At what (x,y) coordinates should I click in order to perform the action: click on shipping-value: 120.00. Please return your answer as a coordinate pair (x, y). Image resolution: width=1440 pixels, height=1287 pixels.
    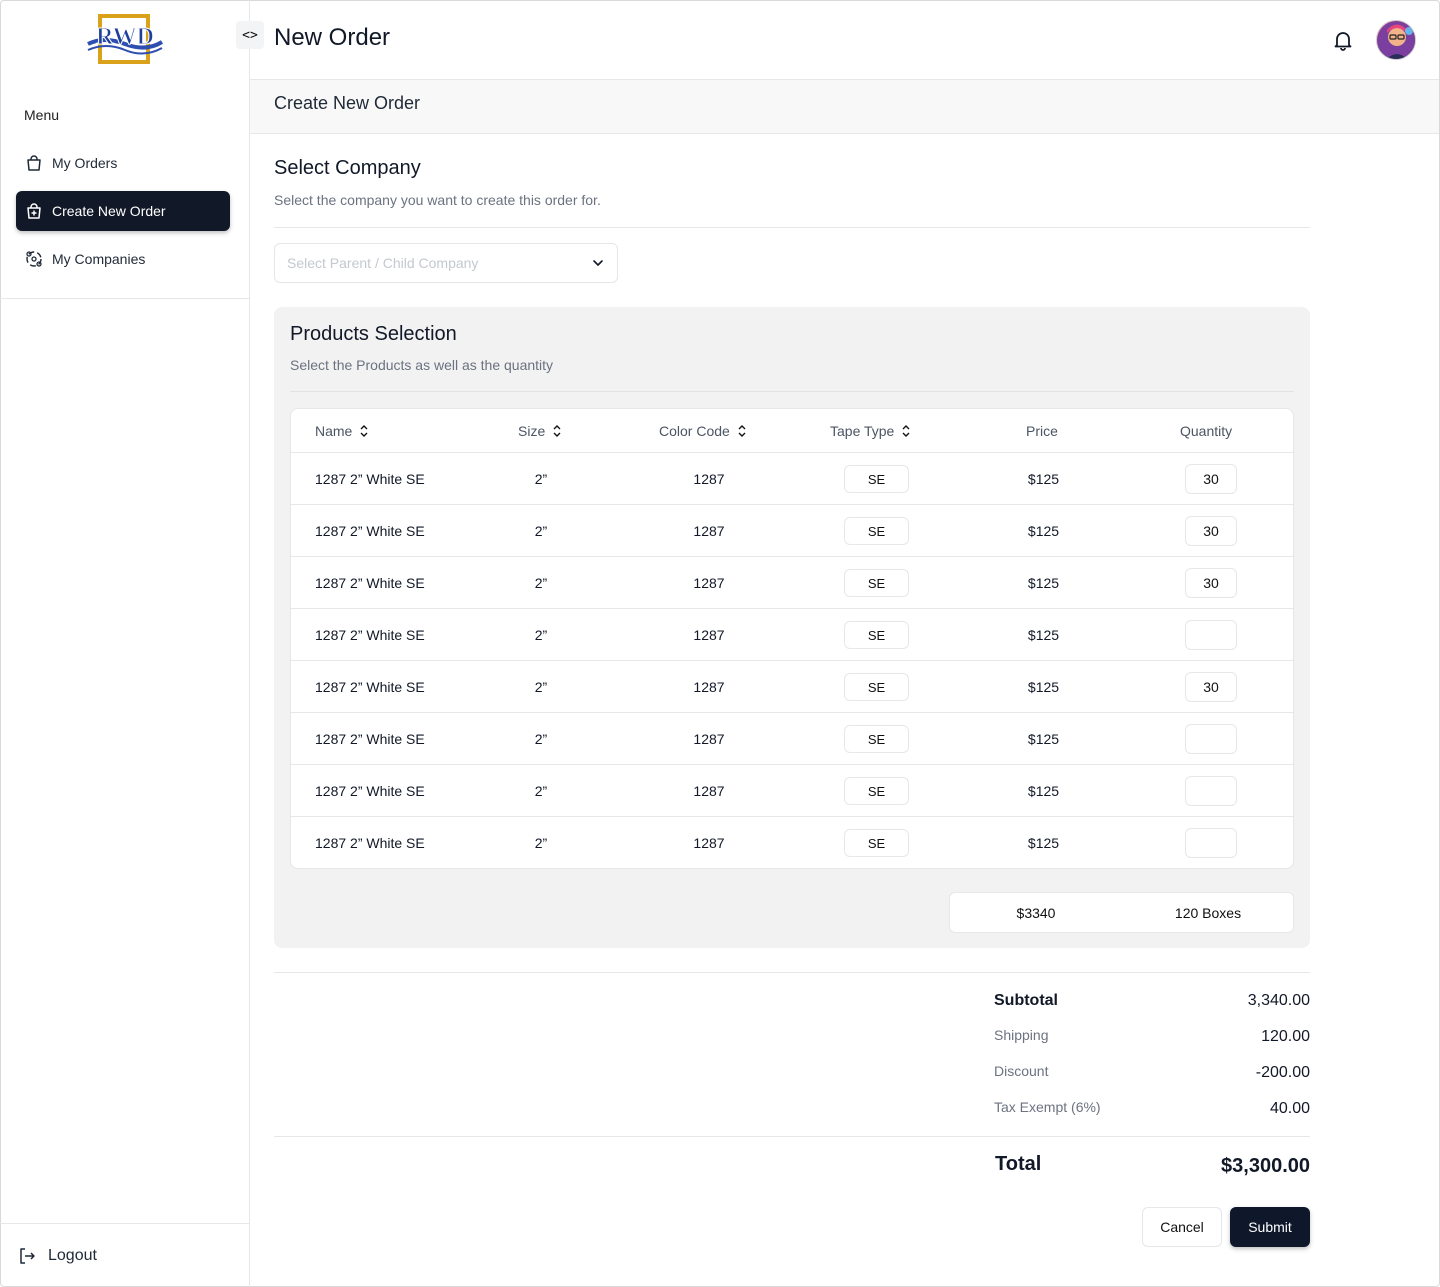
    Looking at the image, I should click on (1285, 1036).